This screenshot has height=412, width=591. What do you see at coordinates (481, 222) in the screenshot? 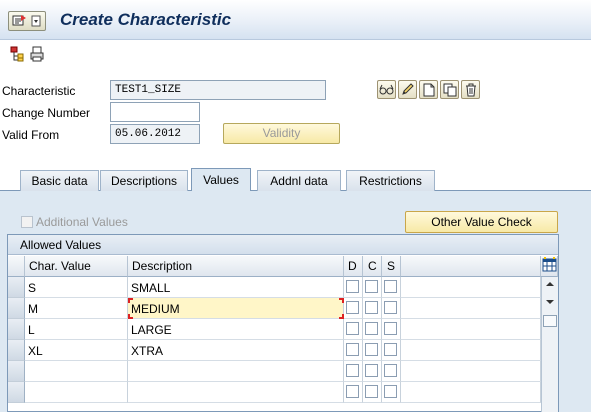
I see `other-value-check-button: Other Value Check` at bounding box center [481, 222].